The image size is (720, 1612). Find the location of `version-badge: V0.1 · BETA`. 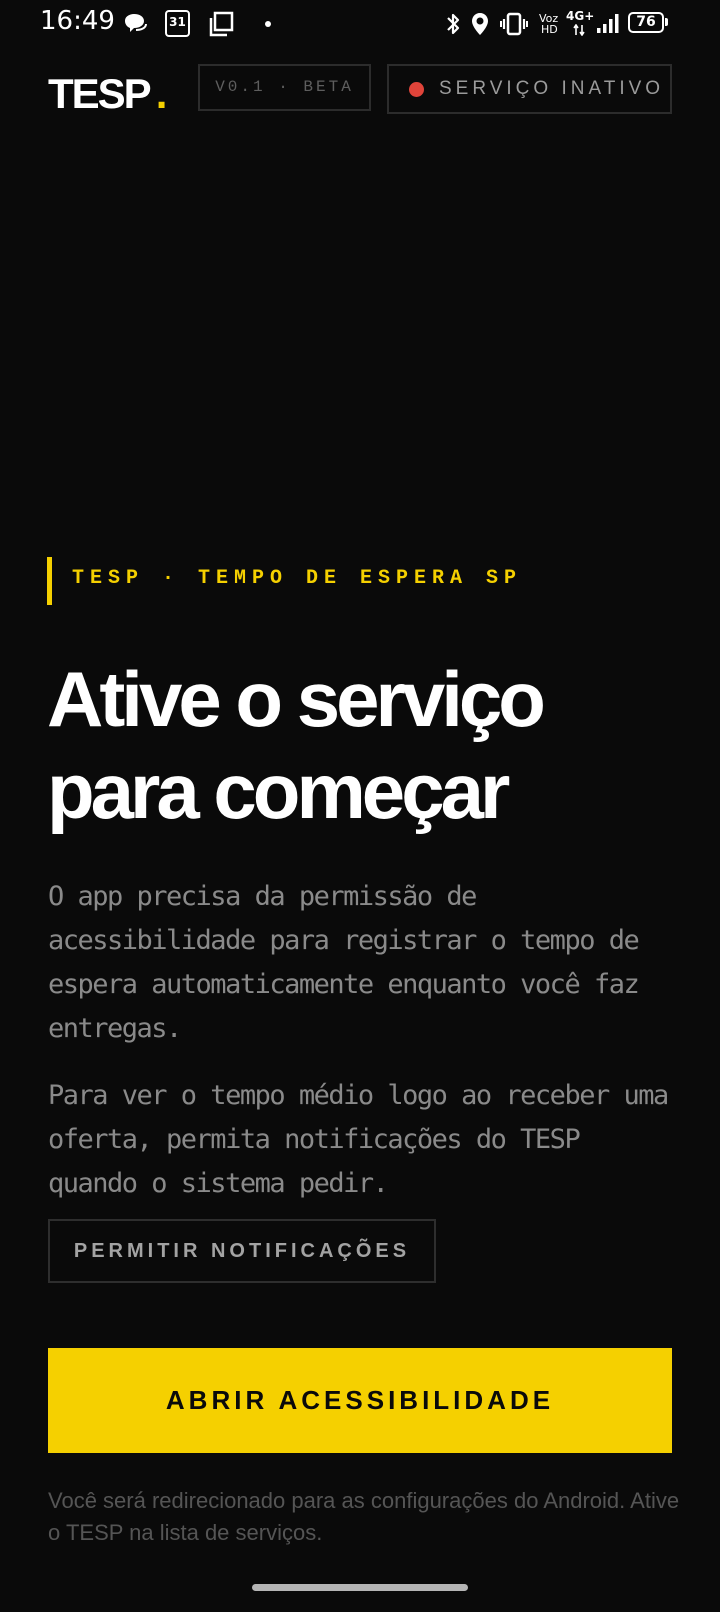

version-badge: V0.1 · BETA is located at coordinates (284, 87).